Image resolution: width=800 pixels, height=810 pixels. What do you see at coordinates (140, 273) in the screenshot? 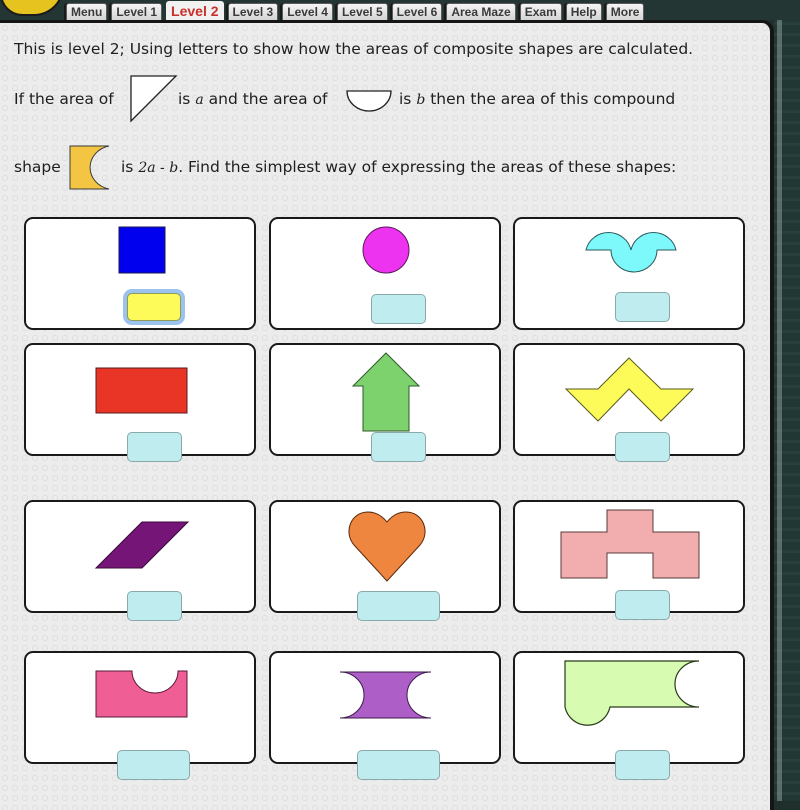
I see `shape-card-square` at bounding box center [140, 273].